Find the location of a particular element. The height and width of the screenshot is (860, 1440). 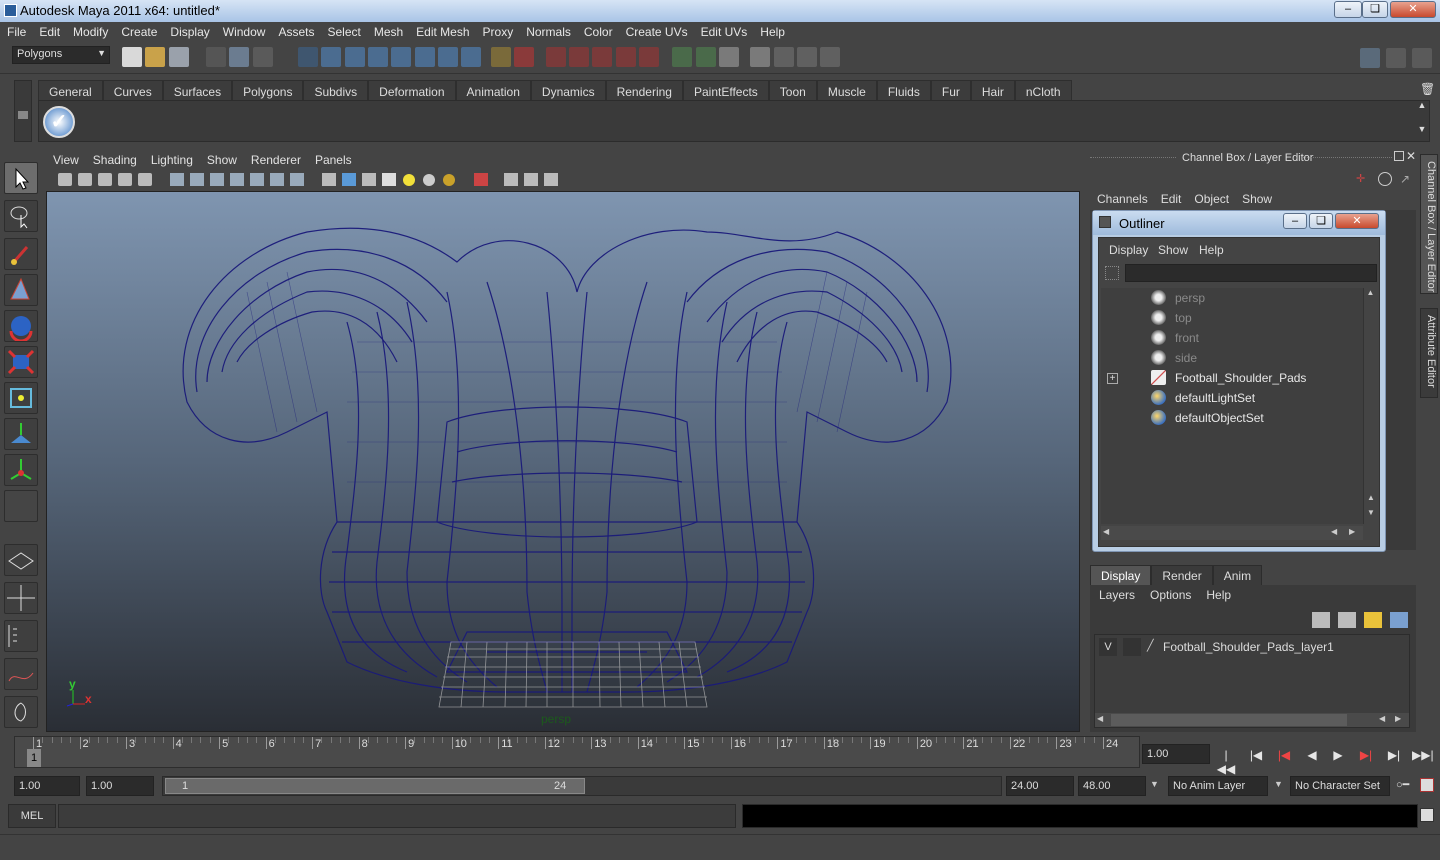

render-settings-icon is located at coordinates (728, 57).